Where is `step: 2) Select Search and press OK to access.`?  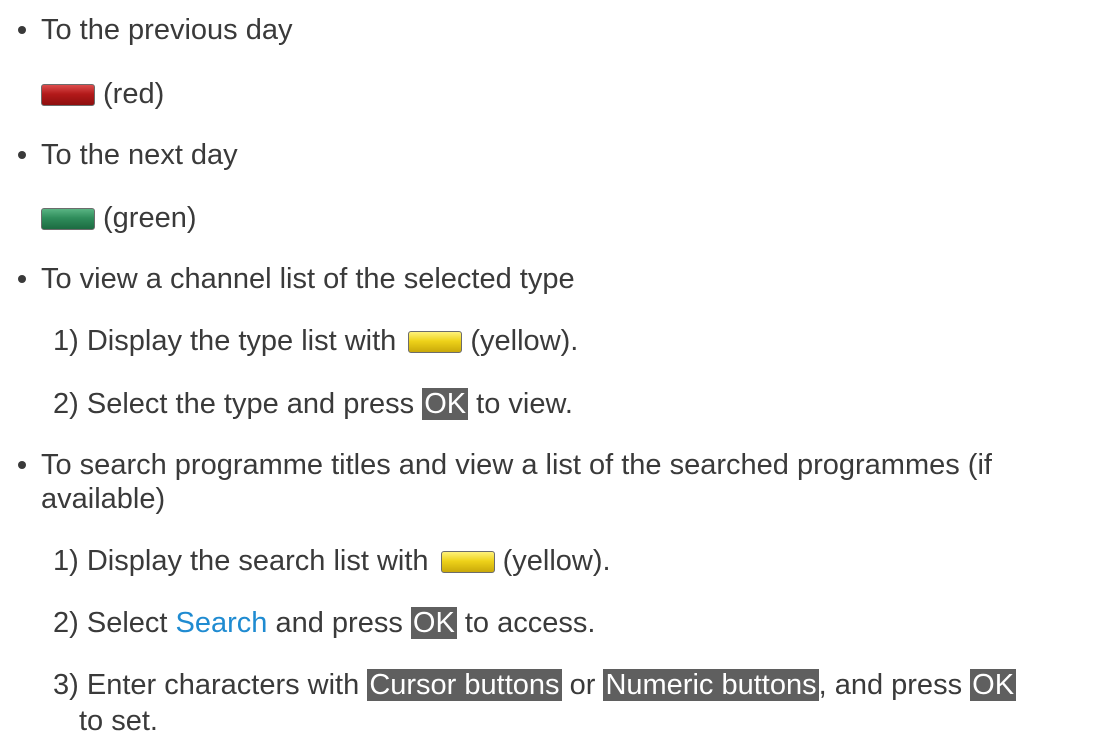 step: 2) Select Search and press OK to access. is located at coordinates (324, 623).